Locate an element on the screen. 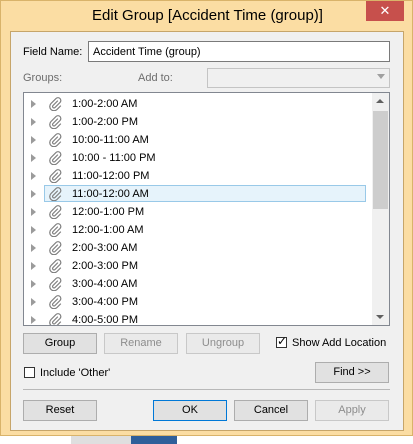 This screenshot has width=413, height=444. list-scrollbar is located at coordinates (380, 209).